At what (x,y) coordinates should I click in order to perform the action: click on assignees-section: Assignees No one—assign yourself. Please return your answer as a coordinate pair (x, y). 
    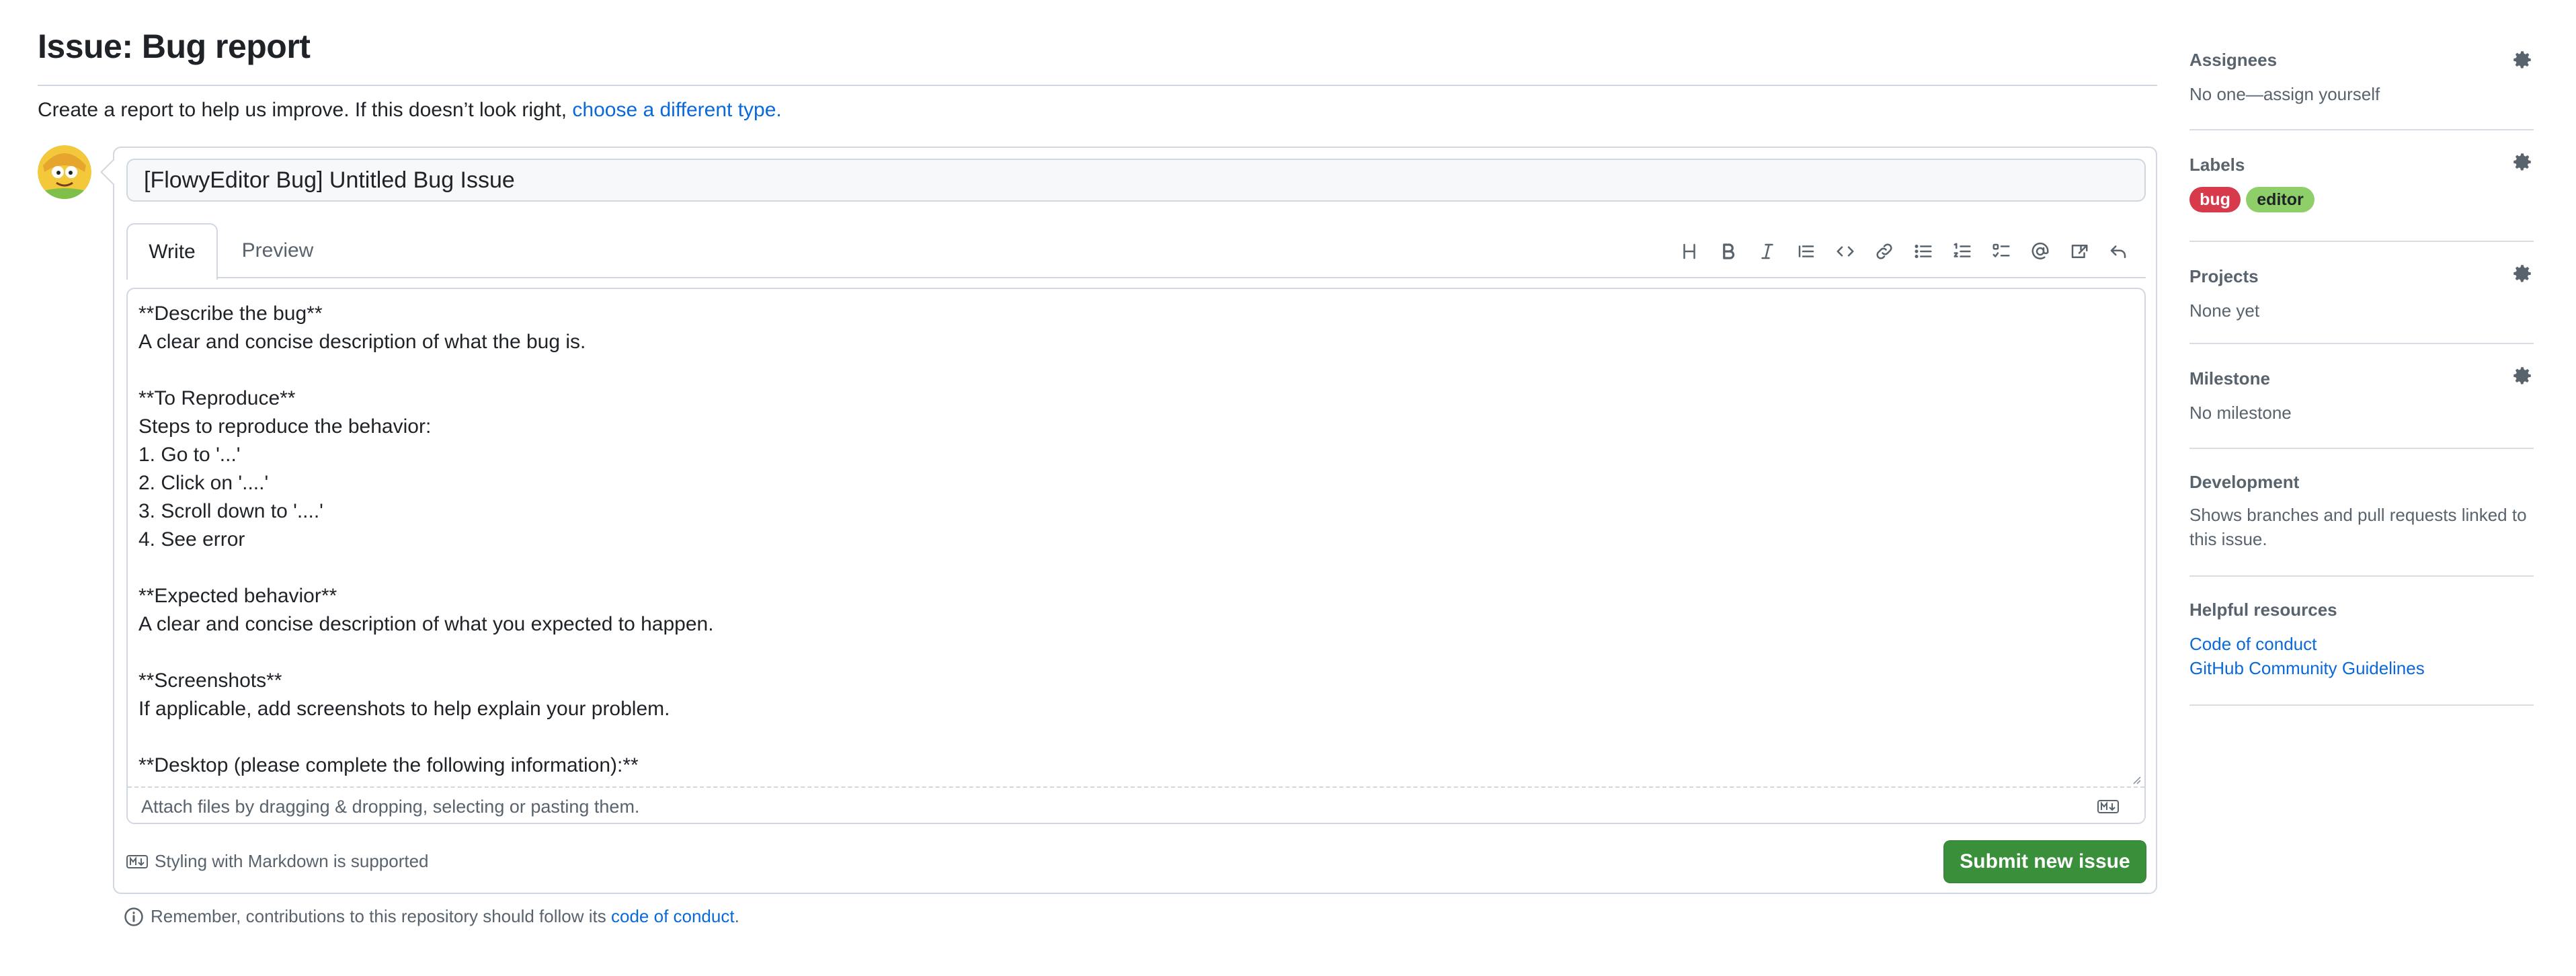
    Looking at the image, I should click on (2361, 86).